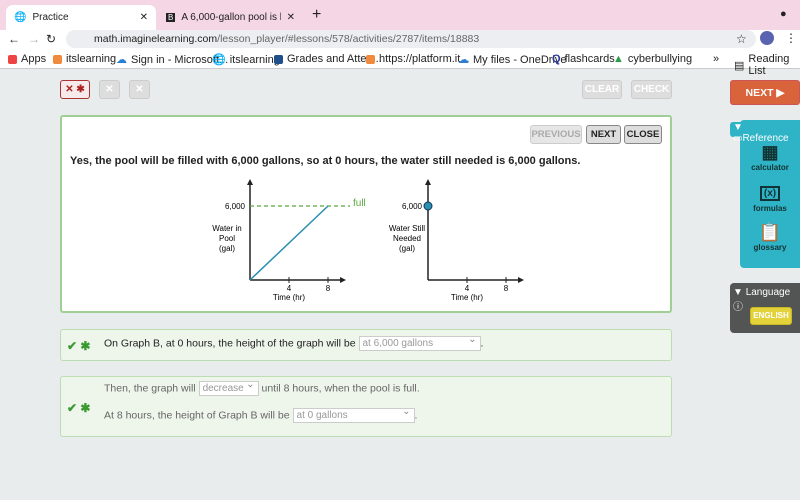 Image resolution: width=800 pixels, height=500 pixels. I want to click on new-tab-button: +, so click(316, 15).